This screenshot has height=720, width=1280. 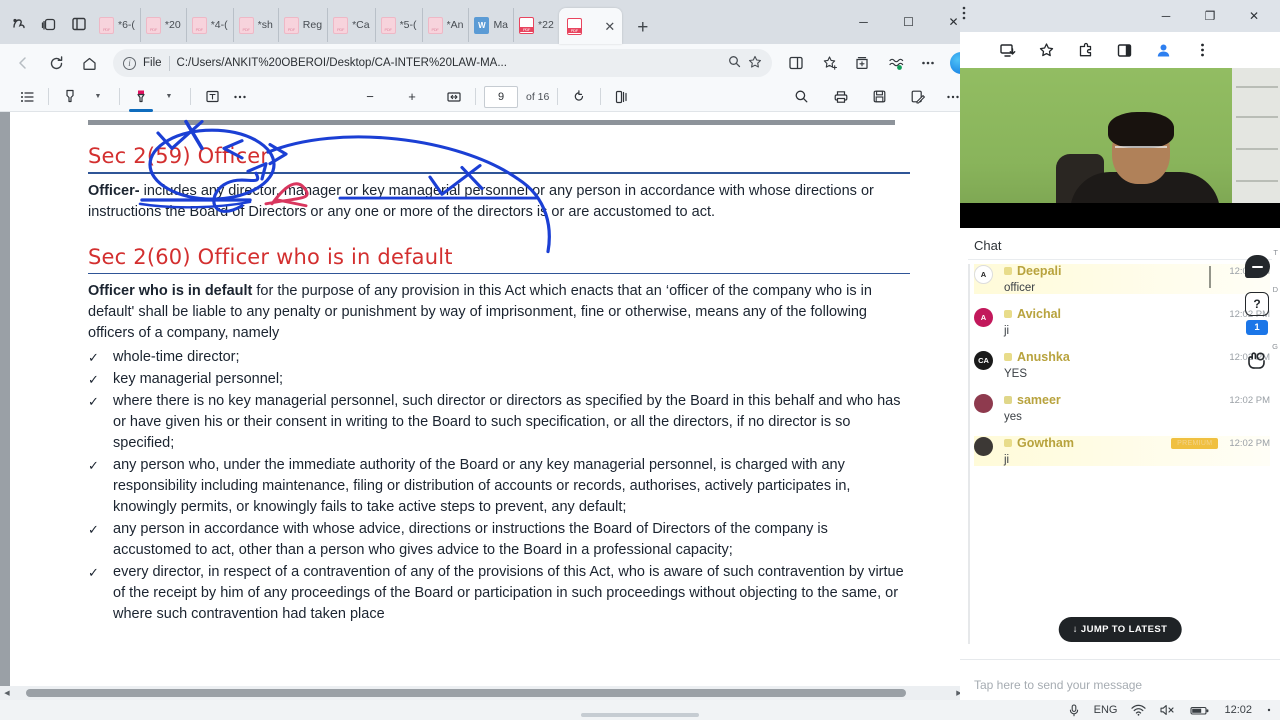 I want to click on side-rail-doubt: D ? 1, so click(x=1257, y=310).